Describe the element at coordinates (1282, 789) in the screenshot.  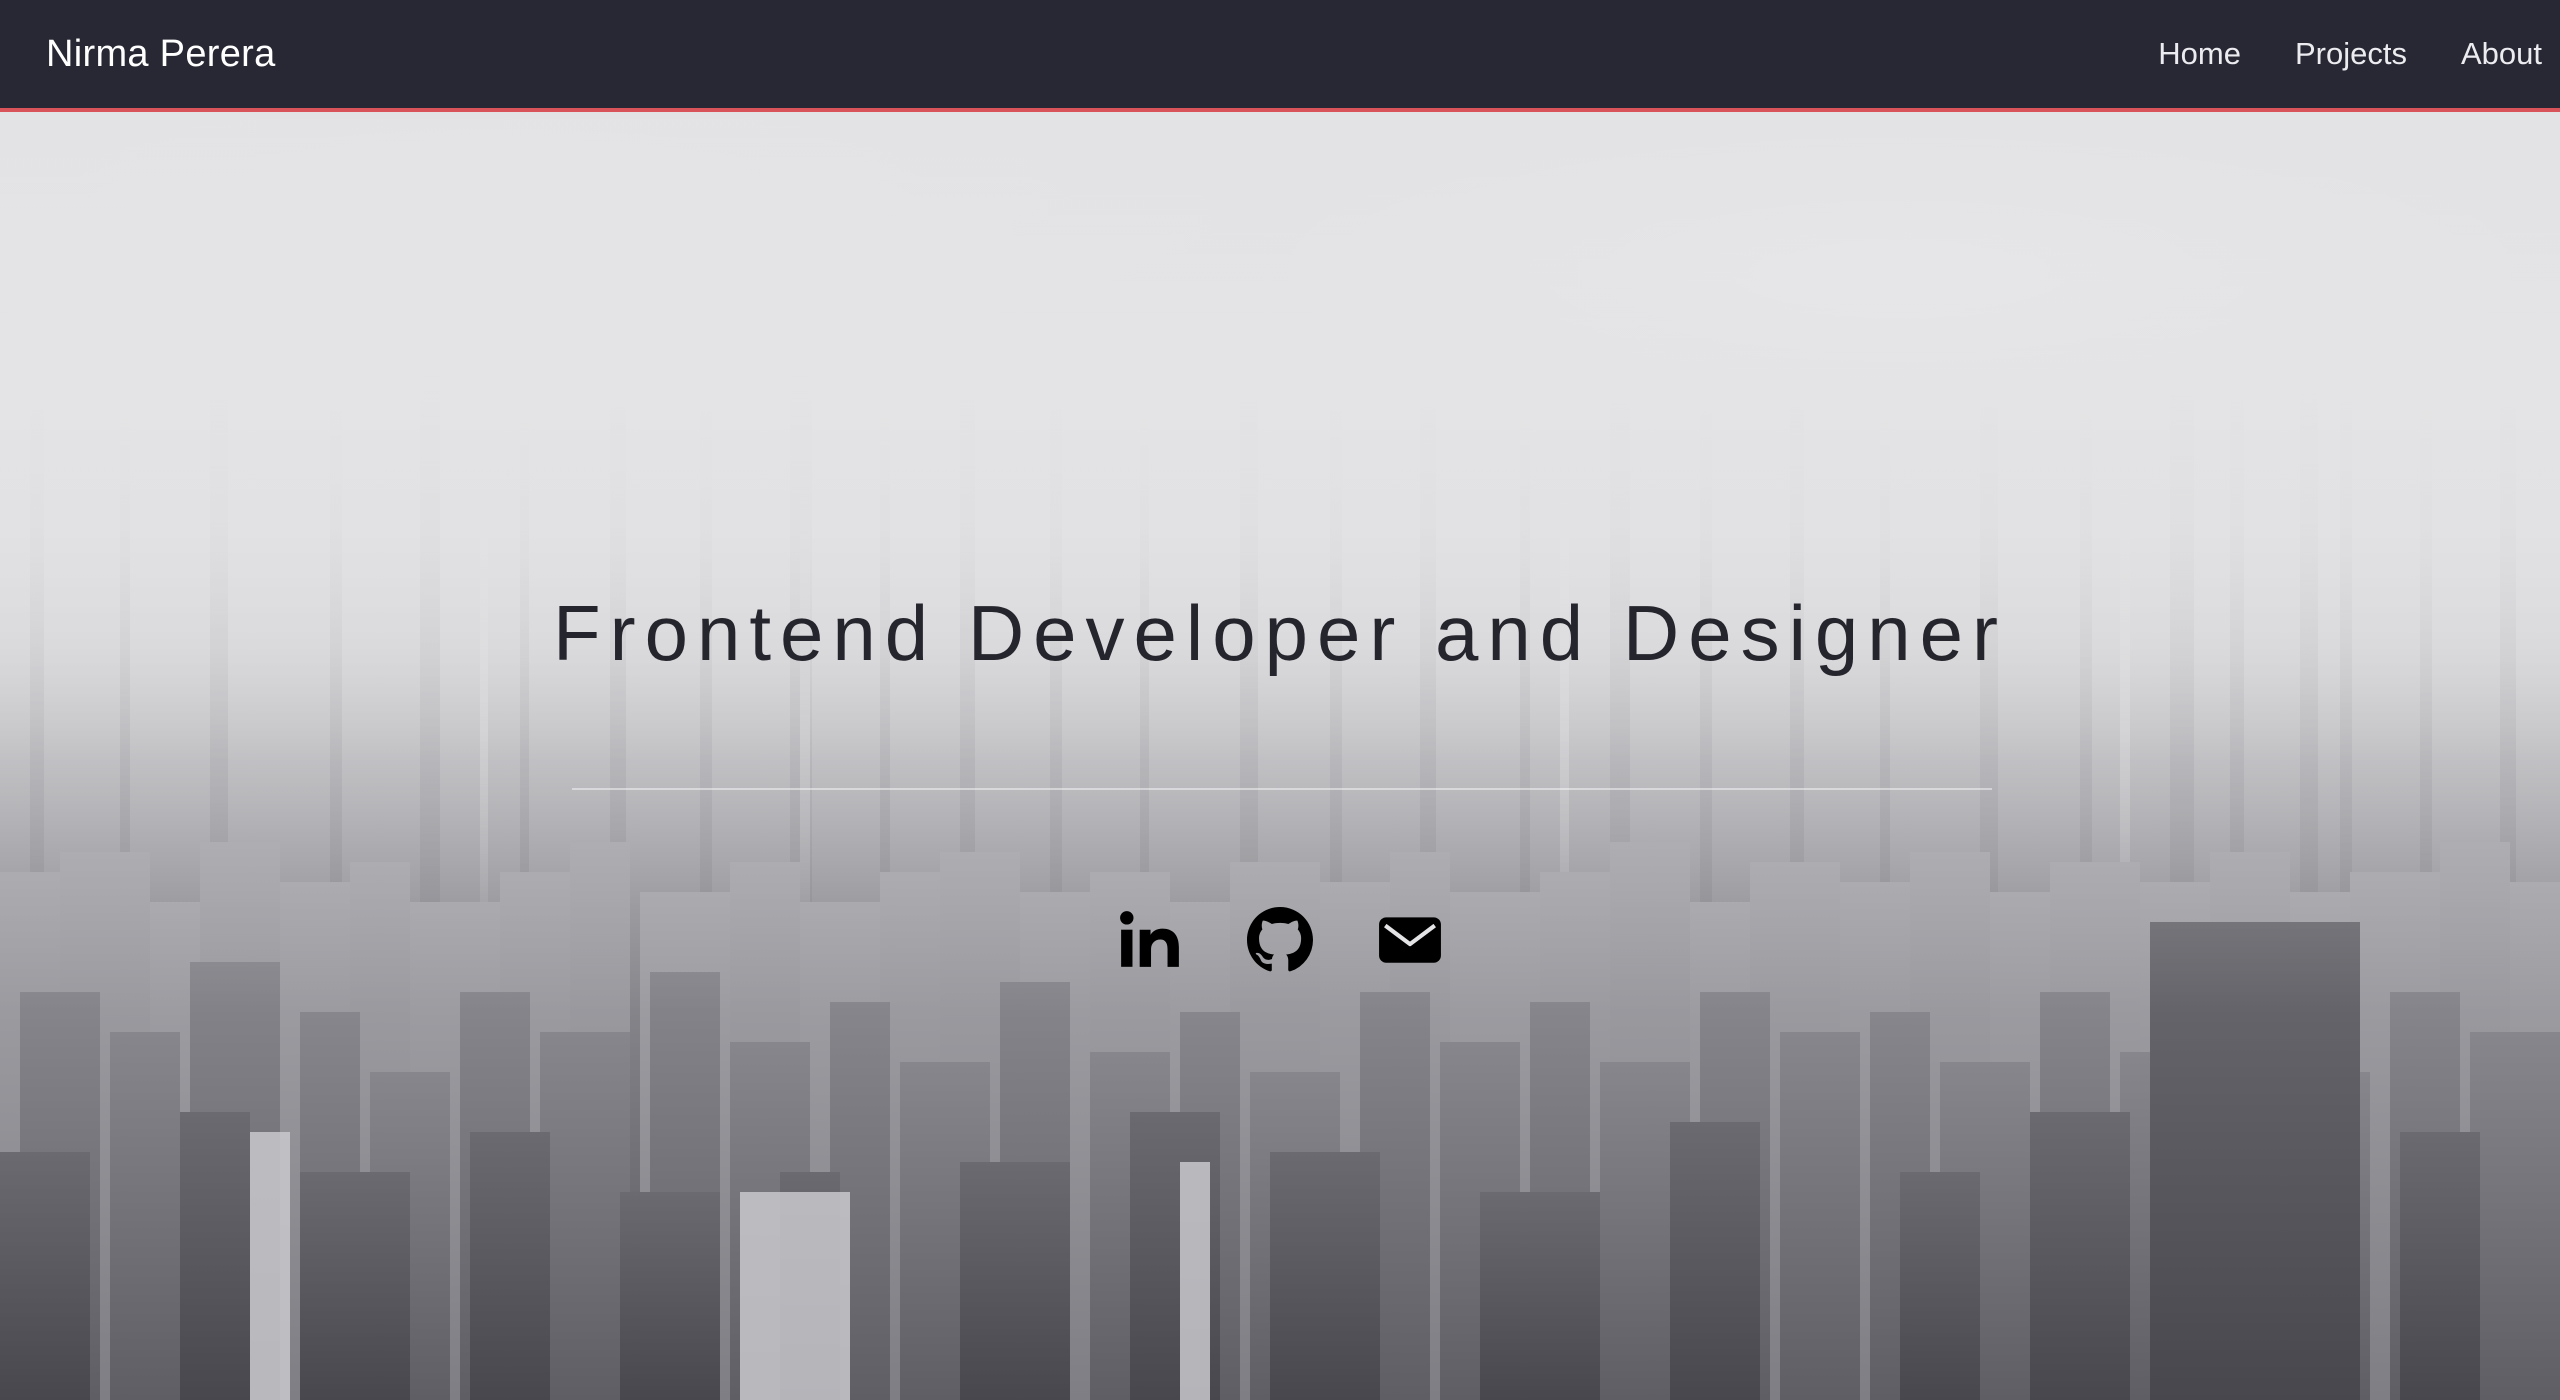
I see `hero-divider` at that location.